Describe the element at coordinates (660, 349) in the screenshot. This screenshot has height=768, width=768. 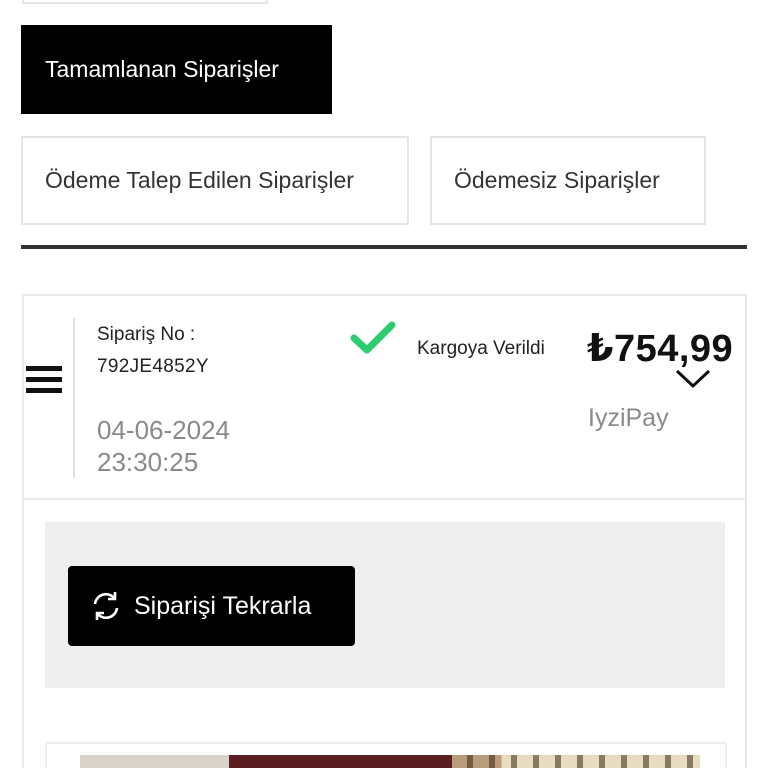
I see `order-price: ₺754,99` at that location.